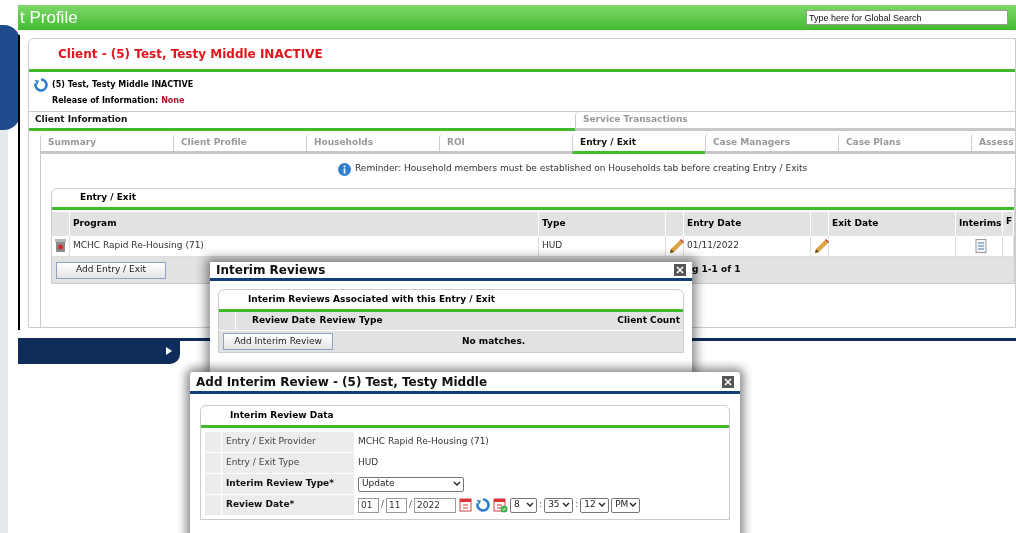 The image size is (1016, 533). I want to click on tab: Entry / Exit, so click(638, 144).